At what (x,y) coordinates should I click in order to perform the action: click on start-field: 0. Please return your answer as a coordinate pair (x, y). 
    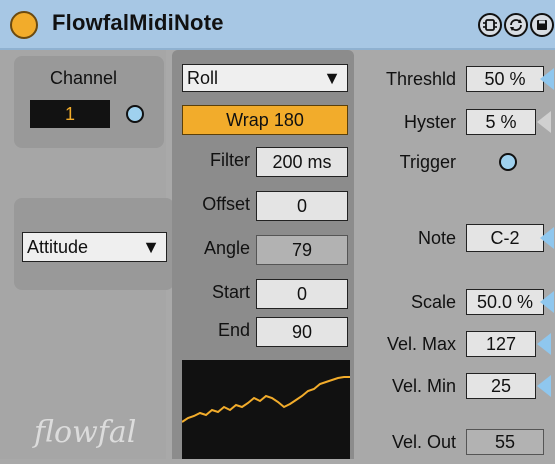
    Looking at the image, I should click on (302, 294).